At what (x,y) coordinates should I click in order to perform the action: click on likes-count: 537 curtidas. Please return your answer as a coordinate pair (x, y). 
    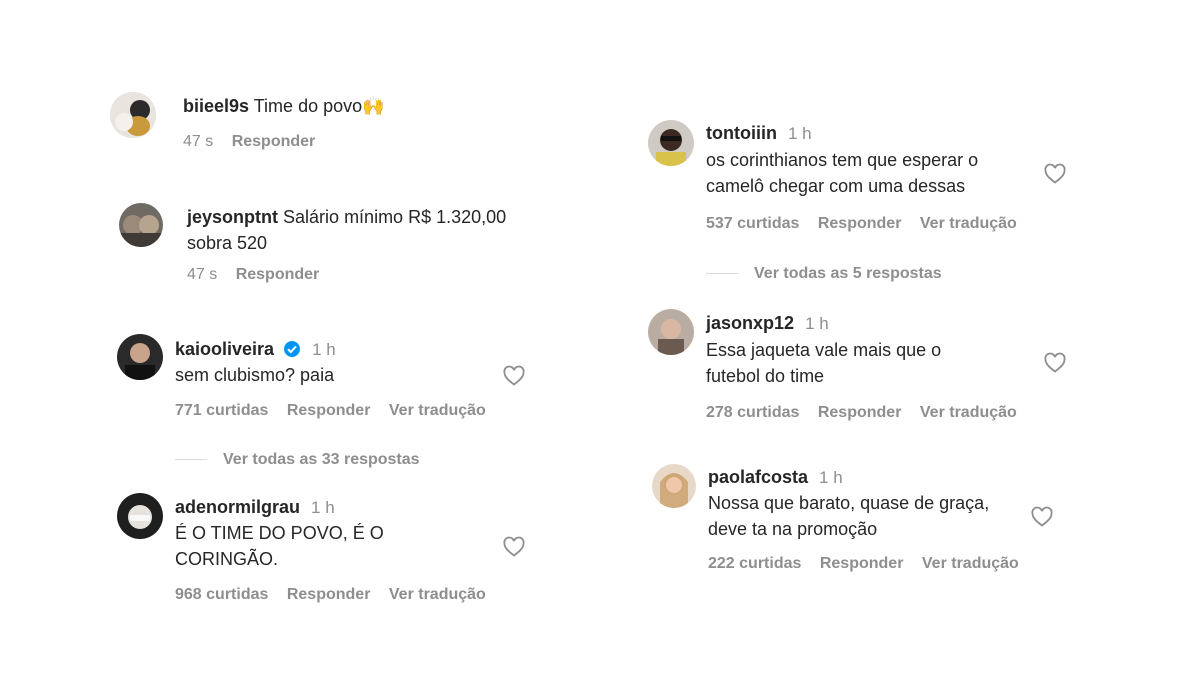
    Looking at the image, I should click on (752, 223).